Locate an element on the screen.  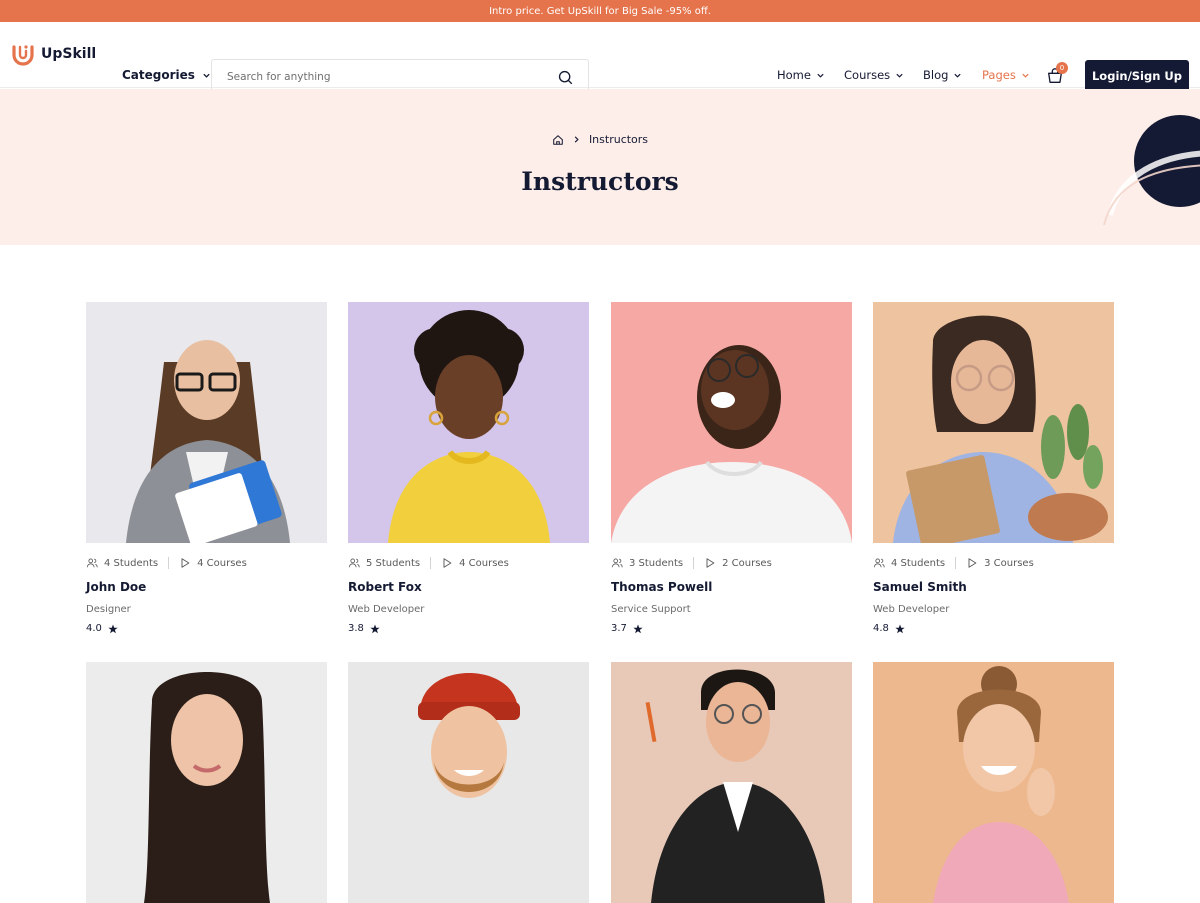
home-icon is located at coordinates (558, 140).